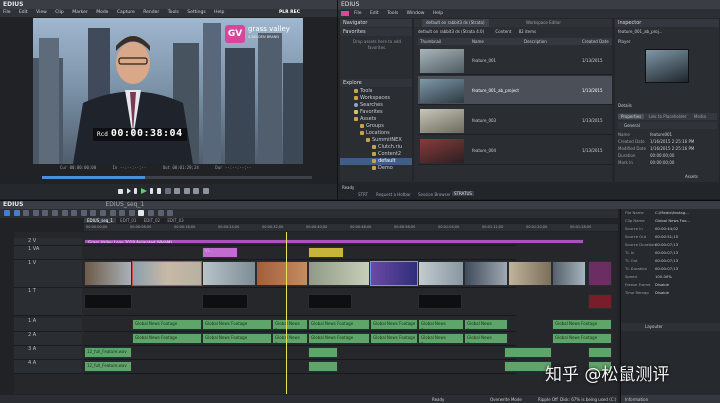 This screenshot has width=720, height=403. I want to click on redo-icon, so click(64, 213).